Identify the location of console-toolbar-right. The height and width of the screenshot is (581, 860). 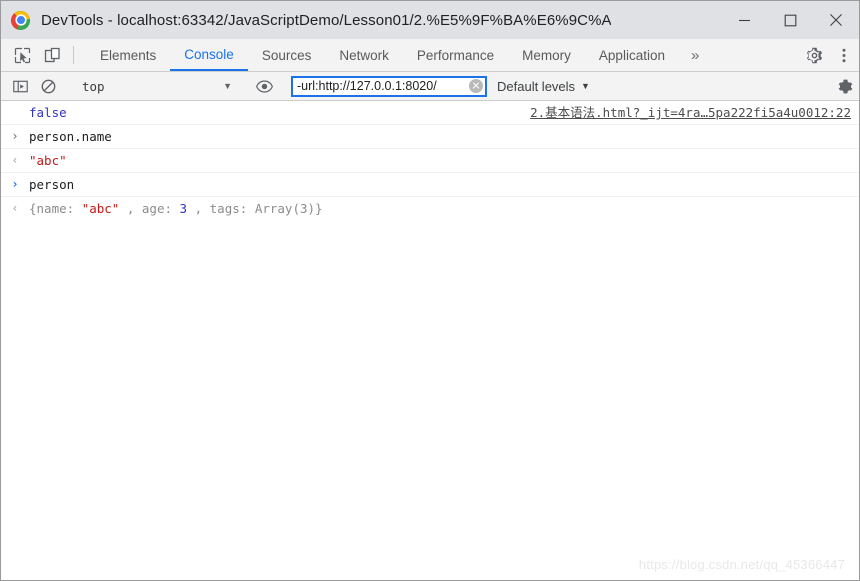
(838, 86).